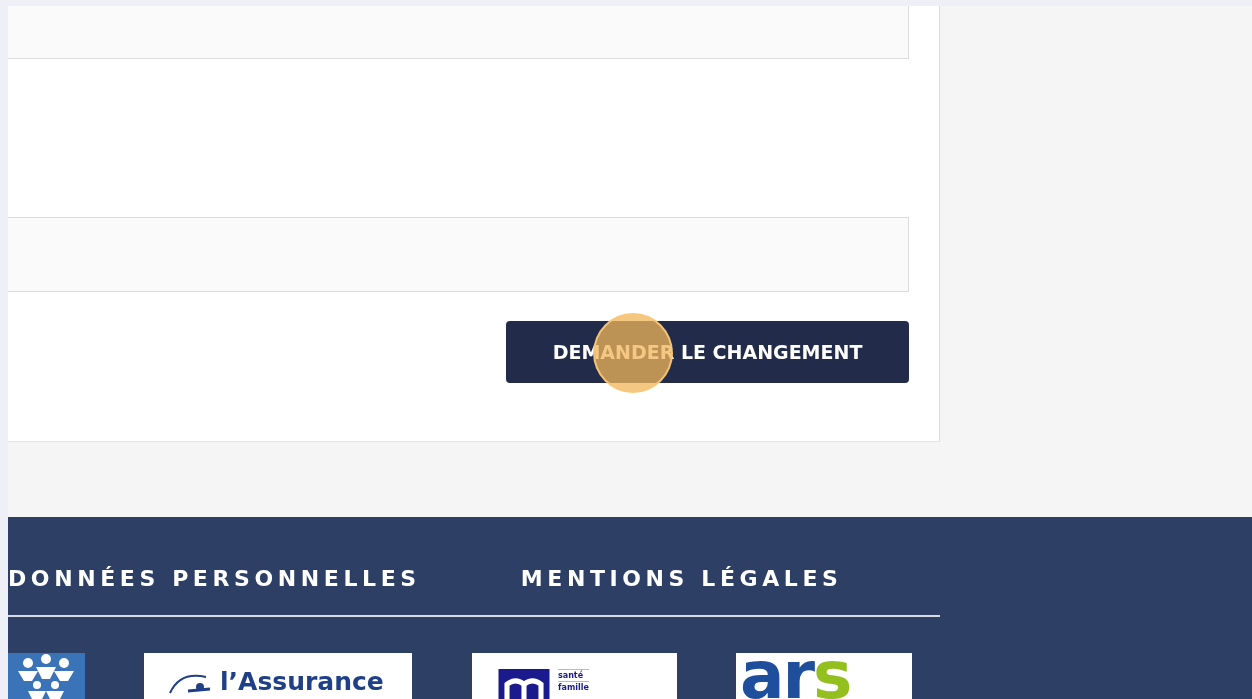  I want to click on family-logo-icon, so click(46, 676).